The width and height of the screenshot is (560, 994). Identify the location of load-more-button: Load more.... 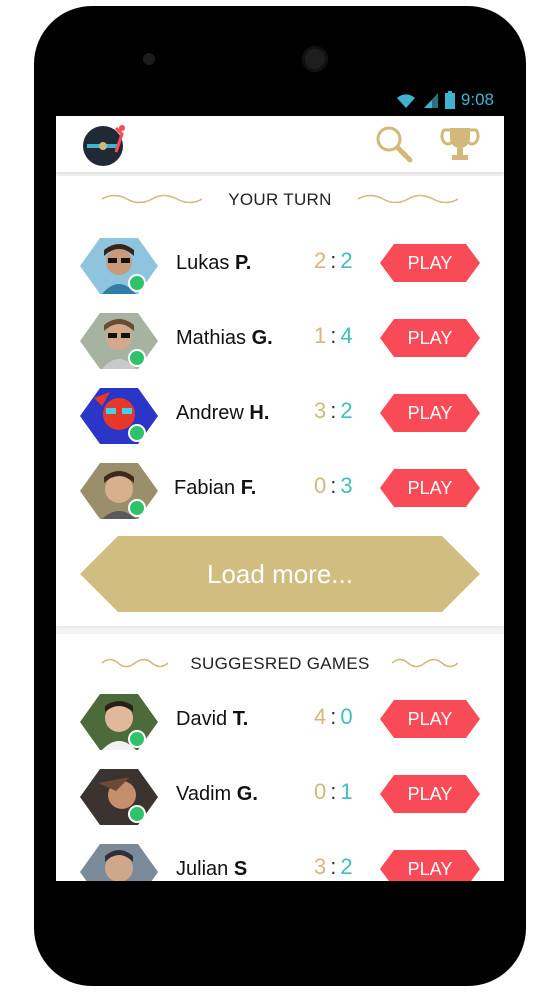
(280, 574).